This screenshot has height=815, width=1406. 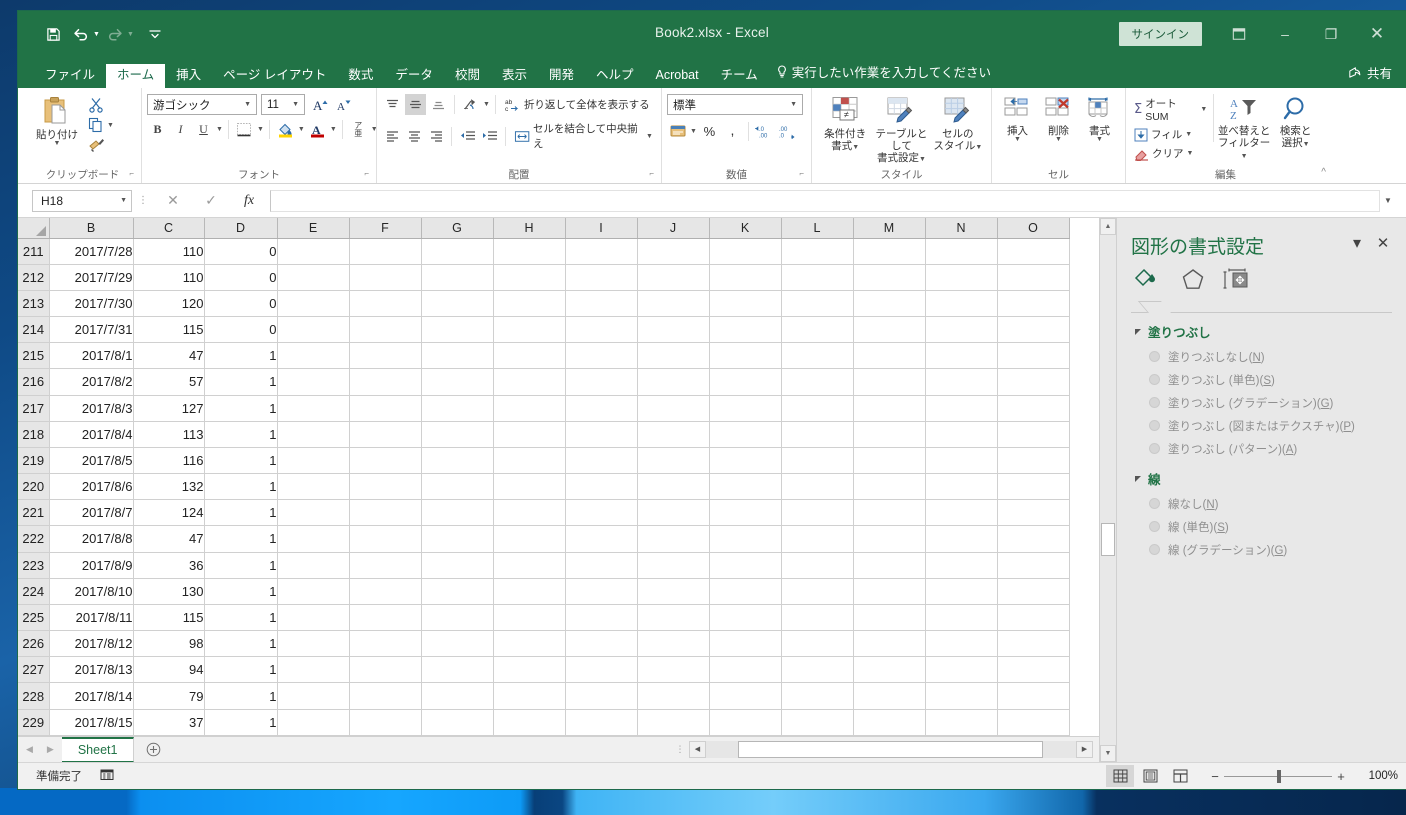 I want to click on cell-M215, so click(x=889, y=356).